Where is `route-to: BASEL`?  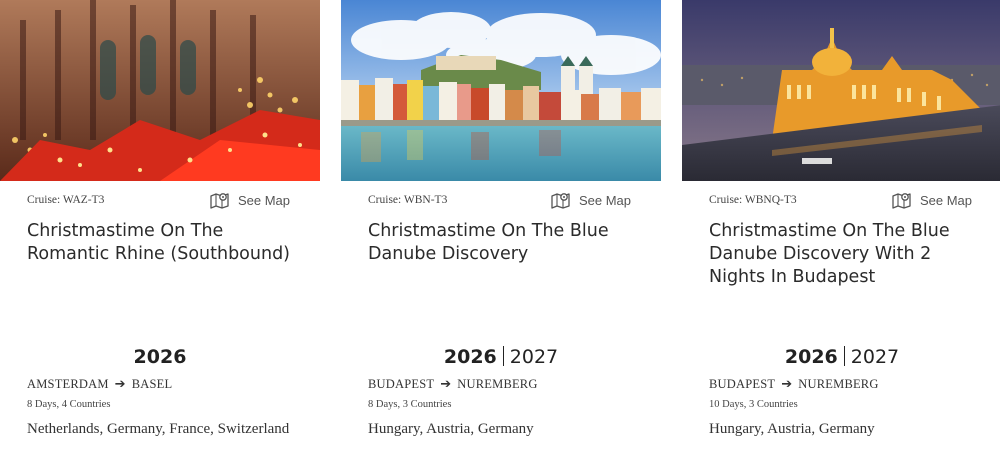
route-to: BASEL is located at coordinates (152, 384).